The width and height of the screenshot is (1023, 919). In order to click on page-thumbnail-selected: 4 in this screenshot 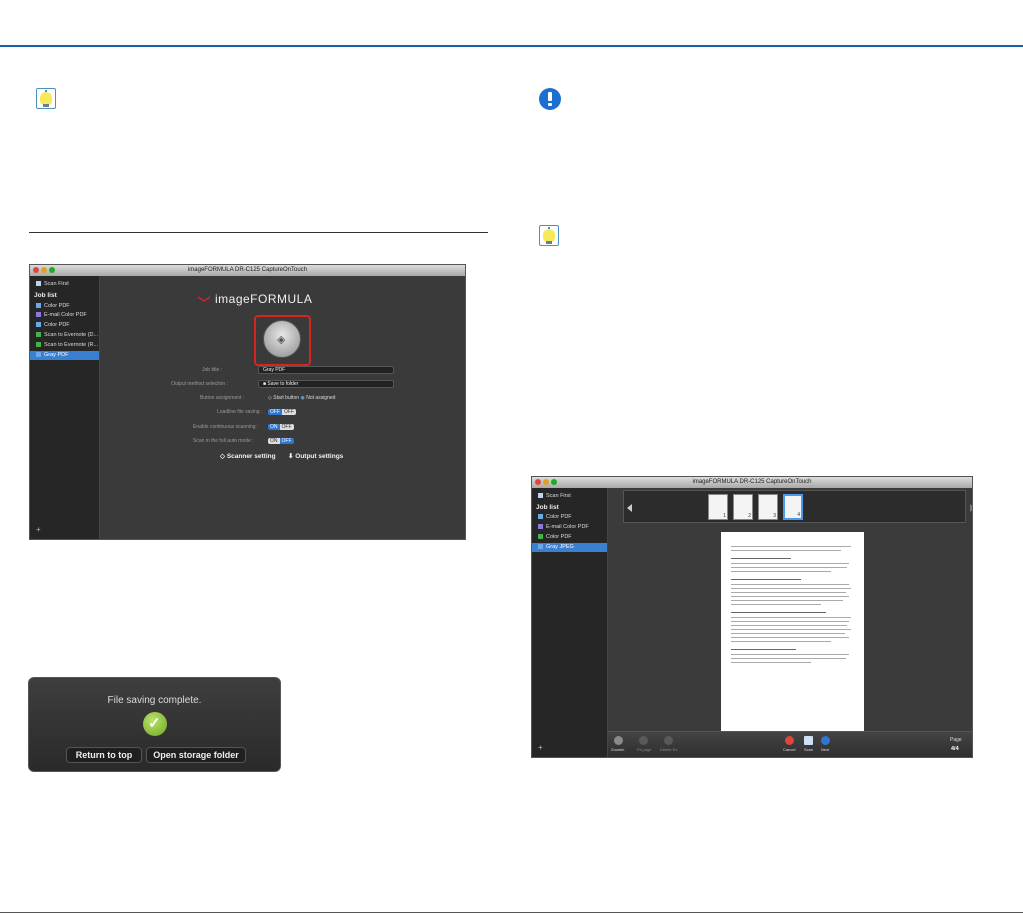, I will do `click(793, 507)`.